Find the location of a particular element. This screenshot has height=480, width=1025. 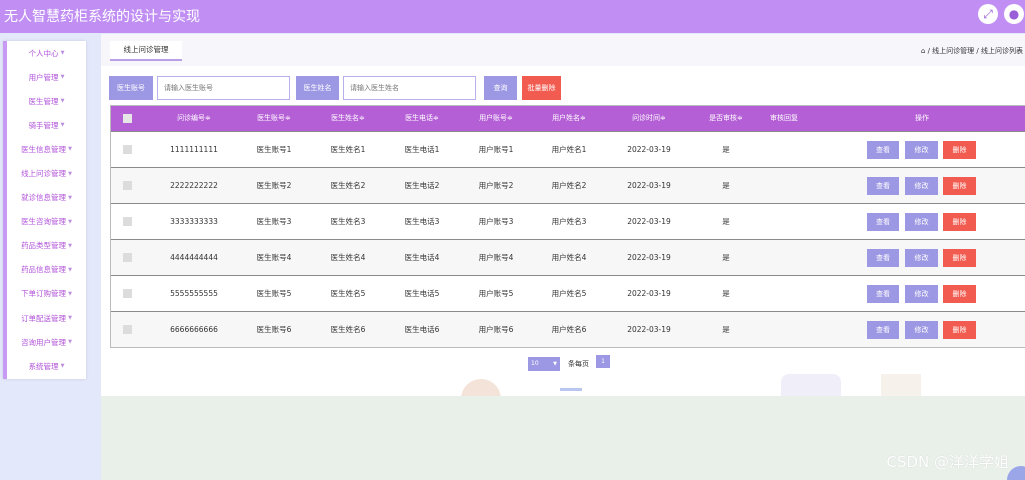

cell-doctor-account: 医生账号2 is located at coordinates (274, 185).